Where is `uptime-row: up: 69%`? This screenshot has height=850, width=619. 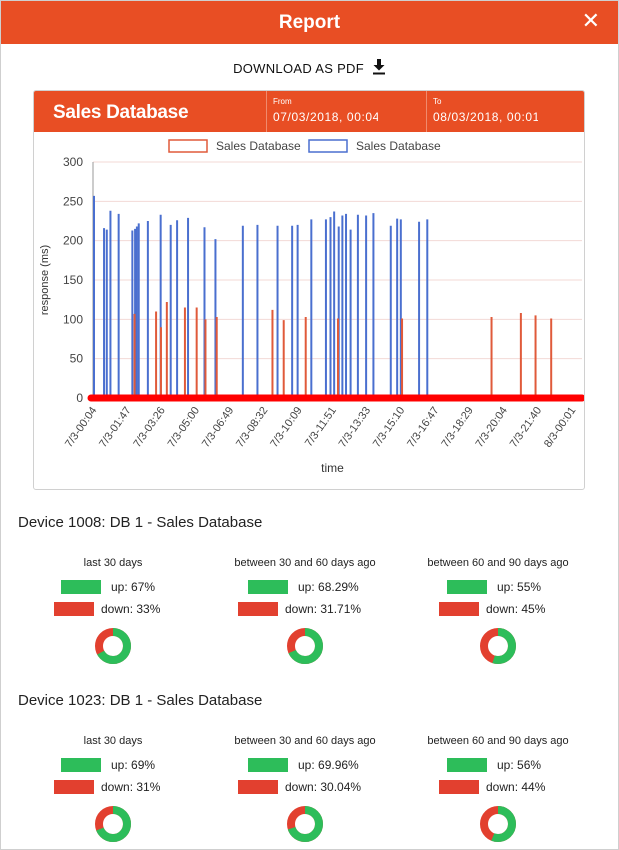
uptime-row: up: 69% is located at coordinates (131, 765).